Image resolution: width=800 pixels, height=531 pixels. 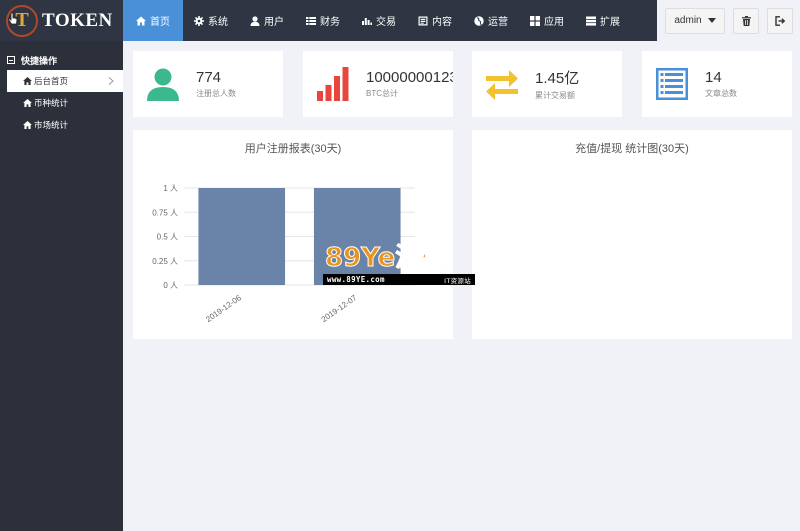 I want to click on watermark-title: 89Ye源码, so click(x=386, y=258).